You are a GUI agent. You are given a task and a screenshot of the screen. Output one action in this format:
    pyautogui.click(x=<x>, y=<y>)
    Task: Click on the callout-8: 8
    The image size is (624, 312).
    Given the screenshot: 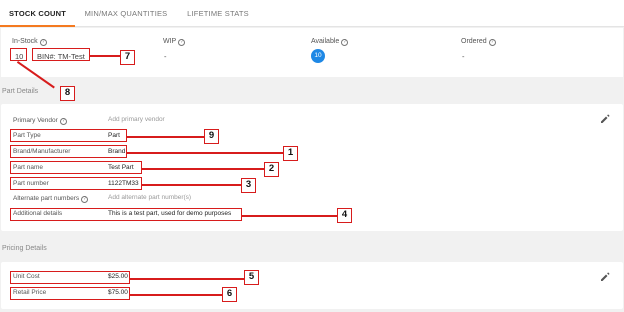 What is the action you would take?
    pyautogui.click(x=67, y=93)
    